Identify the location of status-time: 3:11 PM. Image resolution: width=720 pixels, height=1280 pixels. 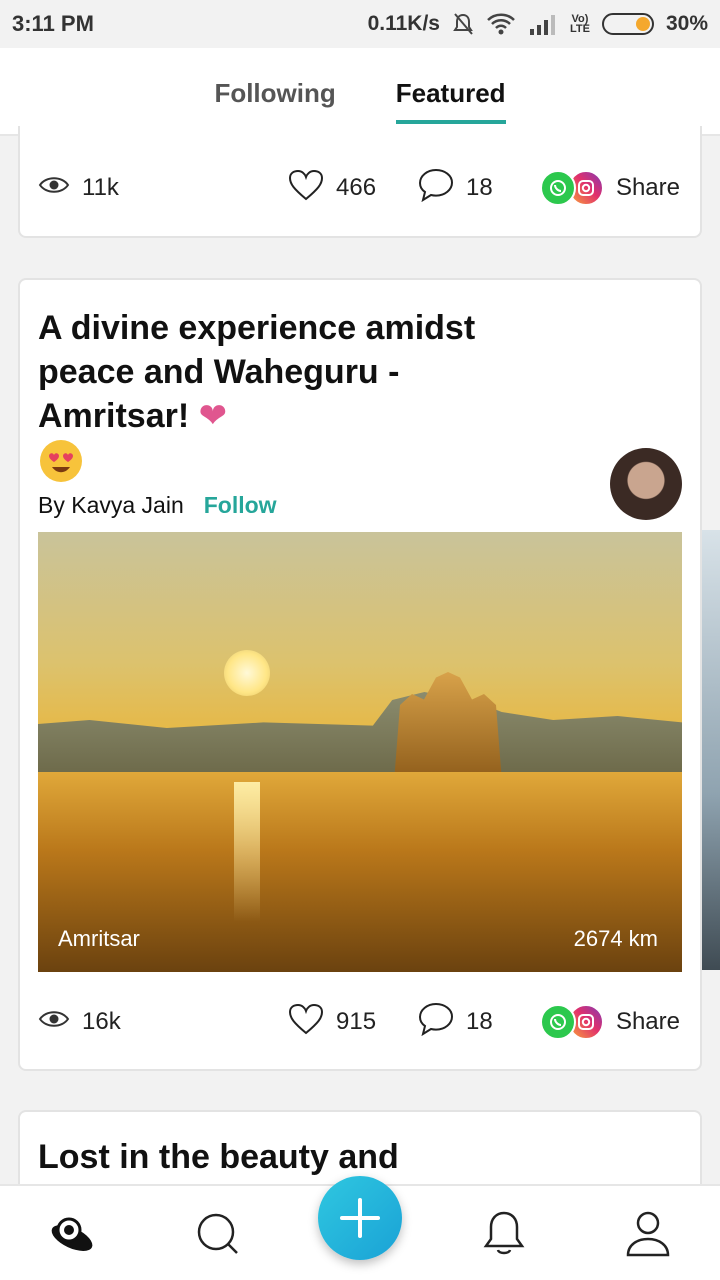
(53, 23).